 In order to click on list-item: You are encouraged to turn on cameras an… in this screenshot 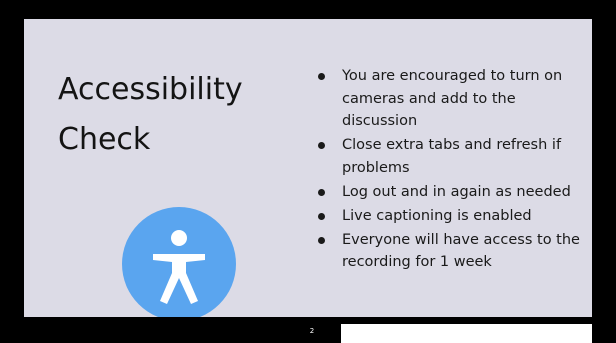, I will do `click(449, 99)`.